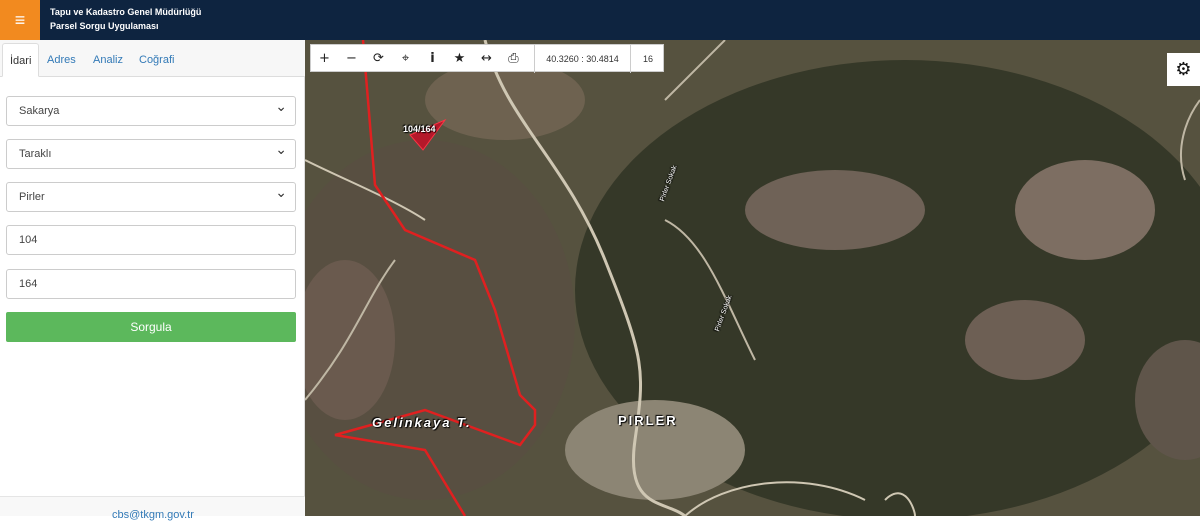 This screenshot has height=521, width=1200. Describe the element at coordinates (152, 508) in the screenshot. I see `sidebar-footer: cbs@tkgm.gov.tr` at that location.